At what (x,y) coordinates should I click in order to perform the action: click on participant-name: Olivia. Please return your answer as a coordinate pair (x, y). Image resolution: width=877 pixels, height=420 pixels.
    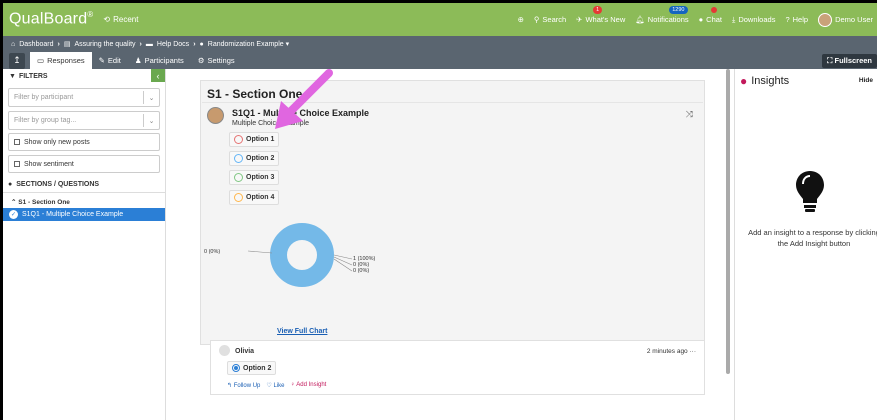
    Looking at the image, I should click on (244, 351).